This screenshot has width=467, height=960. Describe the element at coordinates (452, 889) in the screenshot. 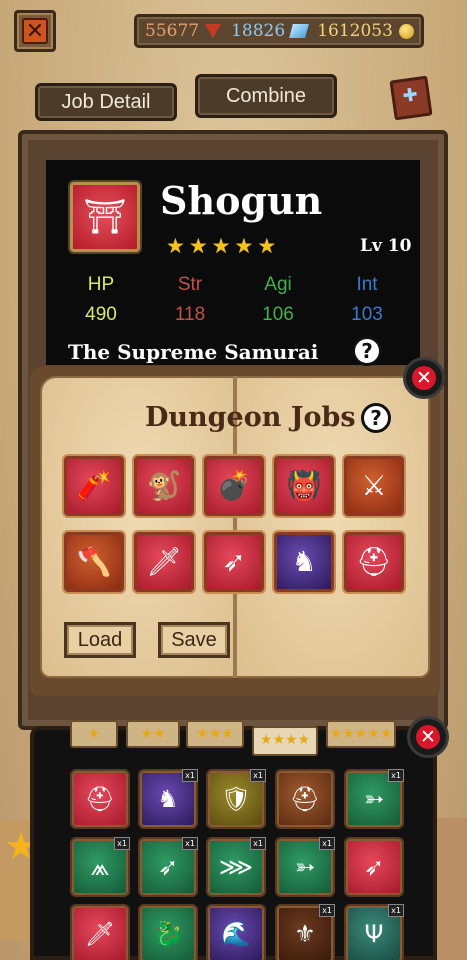

I see `right-side-panel` at that location.